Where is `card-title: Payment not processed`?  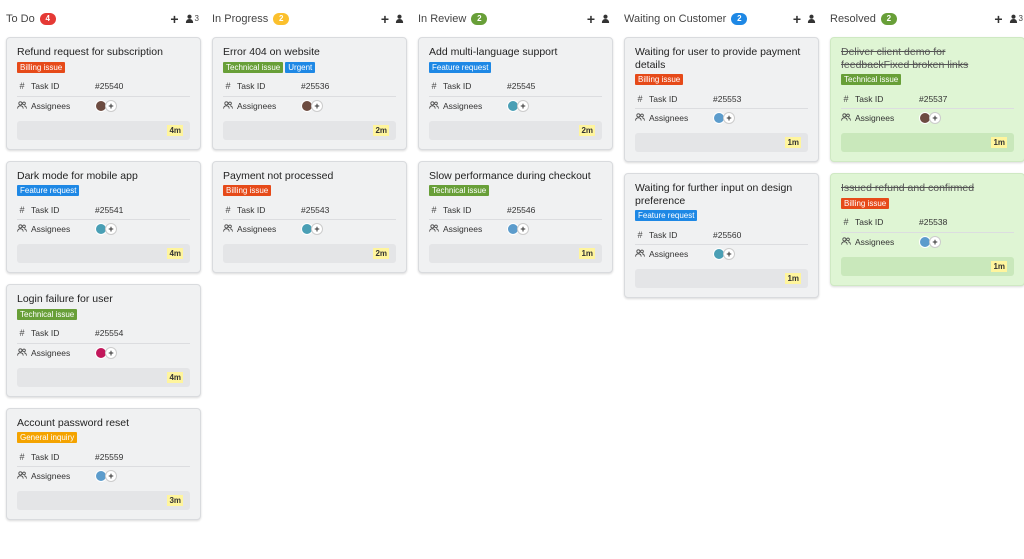
card-title: Payment not processed is located at coordinates (278, 175).